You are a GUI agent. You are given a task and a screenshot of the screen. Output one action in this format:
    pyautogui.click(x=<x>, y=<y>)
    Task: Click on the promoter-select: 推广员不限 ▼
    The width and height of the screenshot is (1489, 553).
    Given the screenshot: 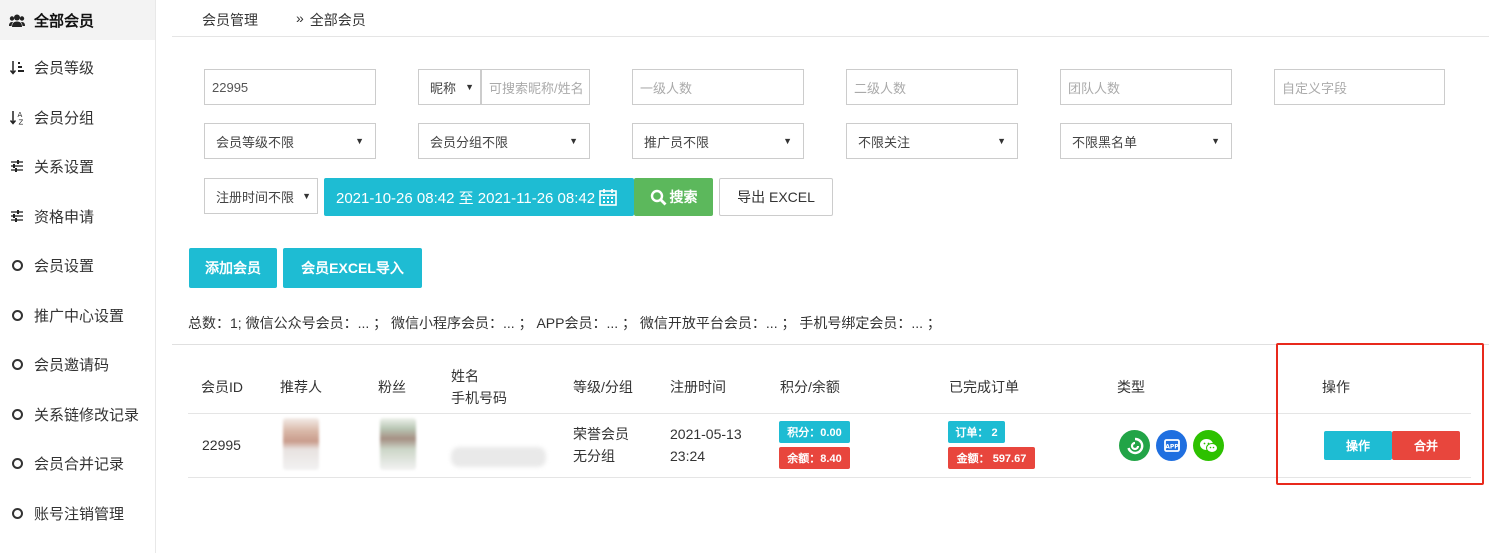 What is the action you would take?
    pyautogui.click(x=718, y=141)
    